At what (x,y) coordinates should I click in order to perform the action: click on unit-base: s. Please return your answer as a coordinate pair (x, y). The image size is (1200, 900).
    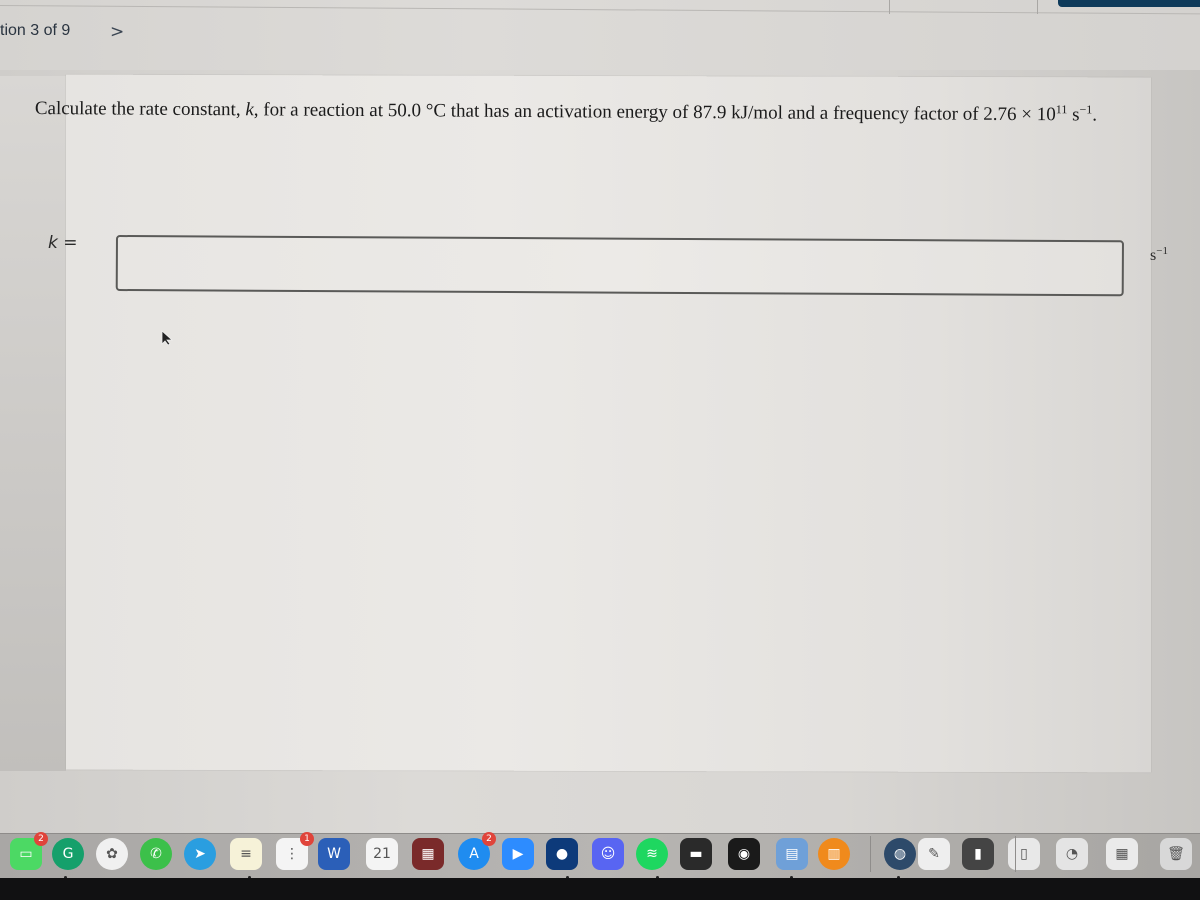
    Looking at the image, I should click on (1073, 115).